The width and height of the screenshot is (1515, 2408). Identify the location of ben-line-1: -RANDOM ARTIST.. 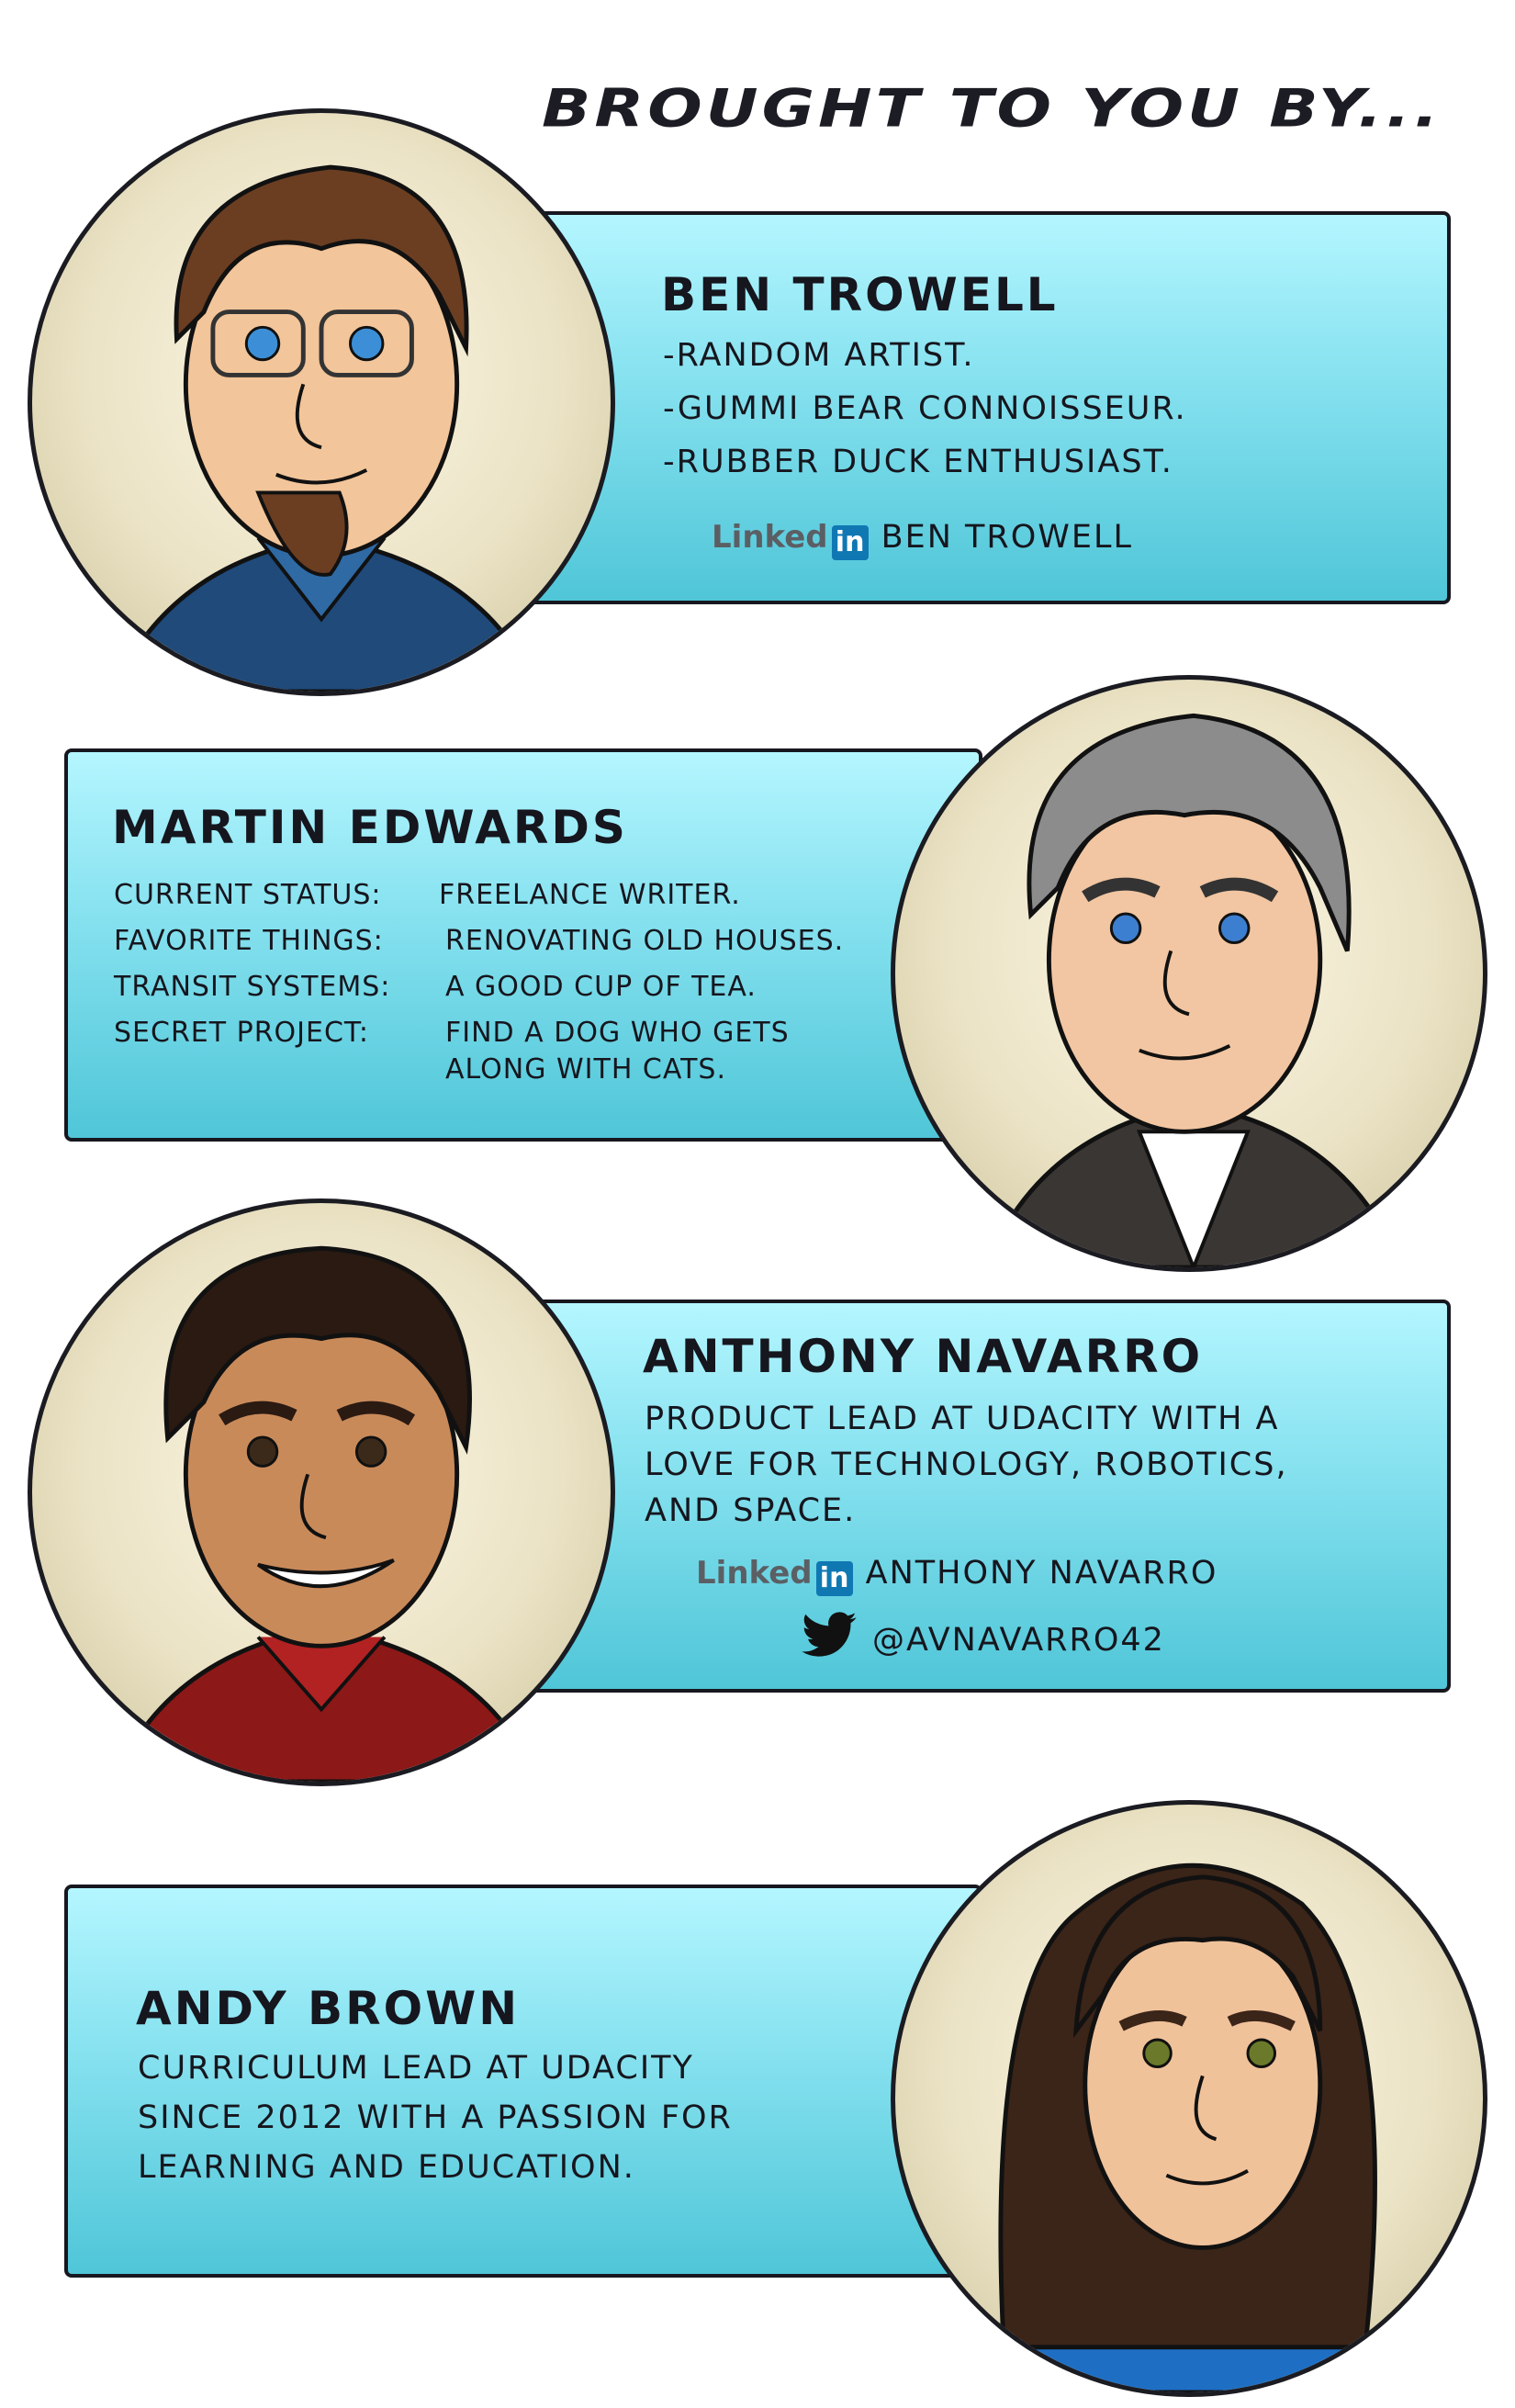
(819, 355).